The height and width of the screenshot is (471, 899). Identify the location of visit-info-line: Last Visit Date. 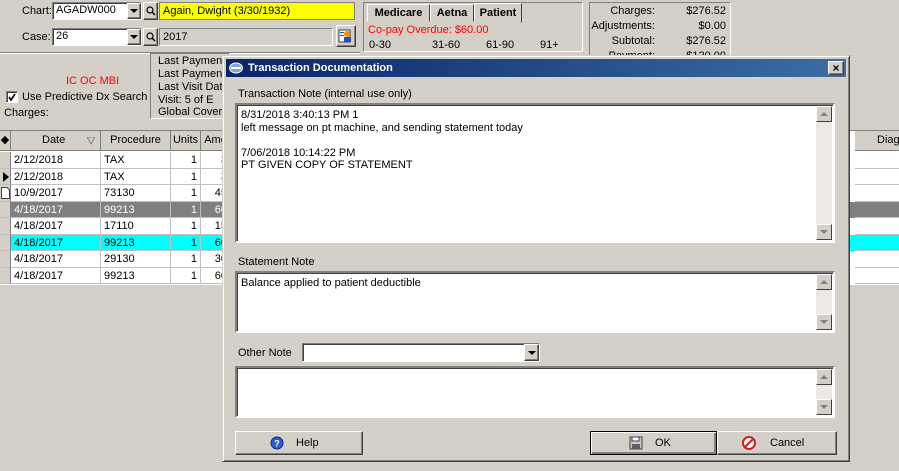
(193, 87).